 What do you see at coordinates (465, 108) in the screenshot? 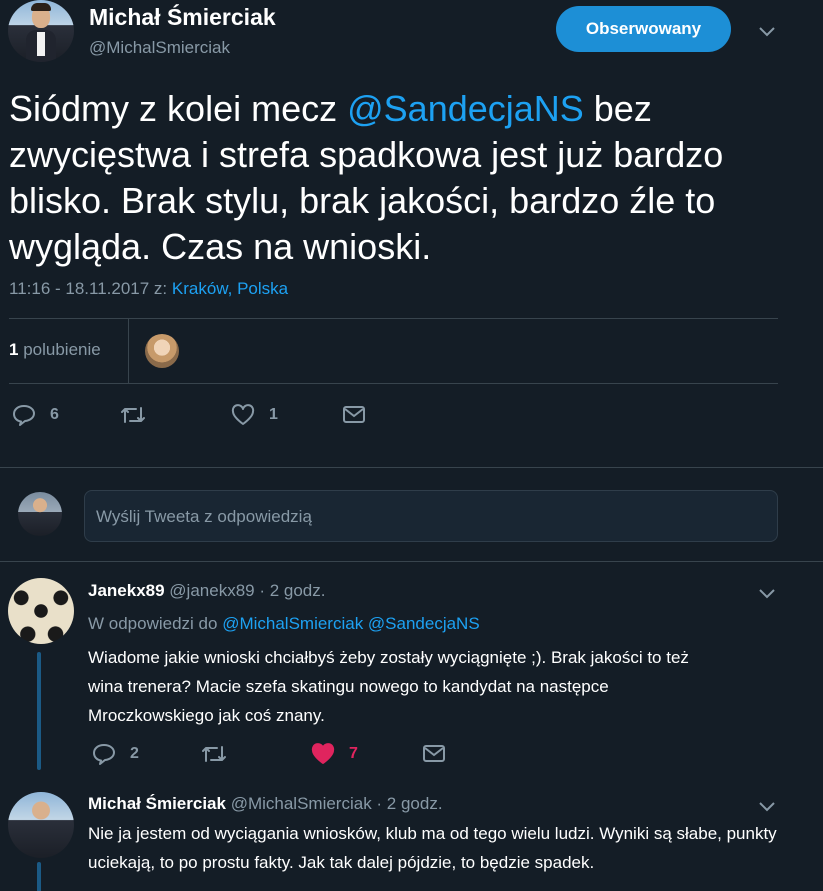
I see `mention-link: @SandecjaNS` at bounding box center [465, 108].